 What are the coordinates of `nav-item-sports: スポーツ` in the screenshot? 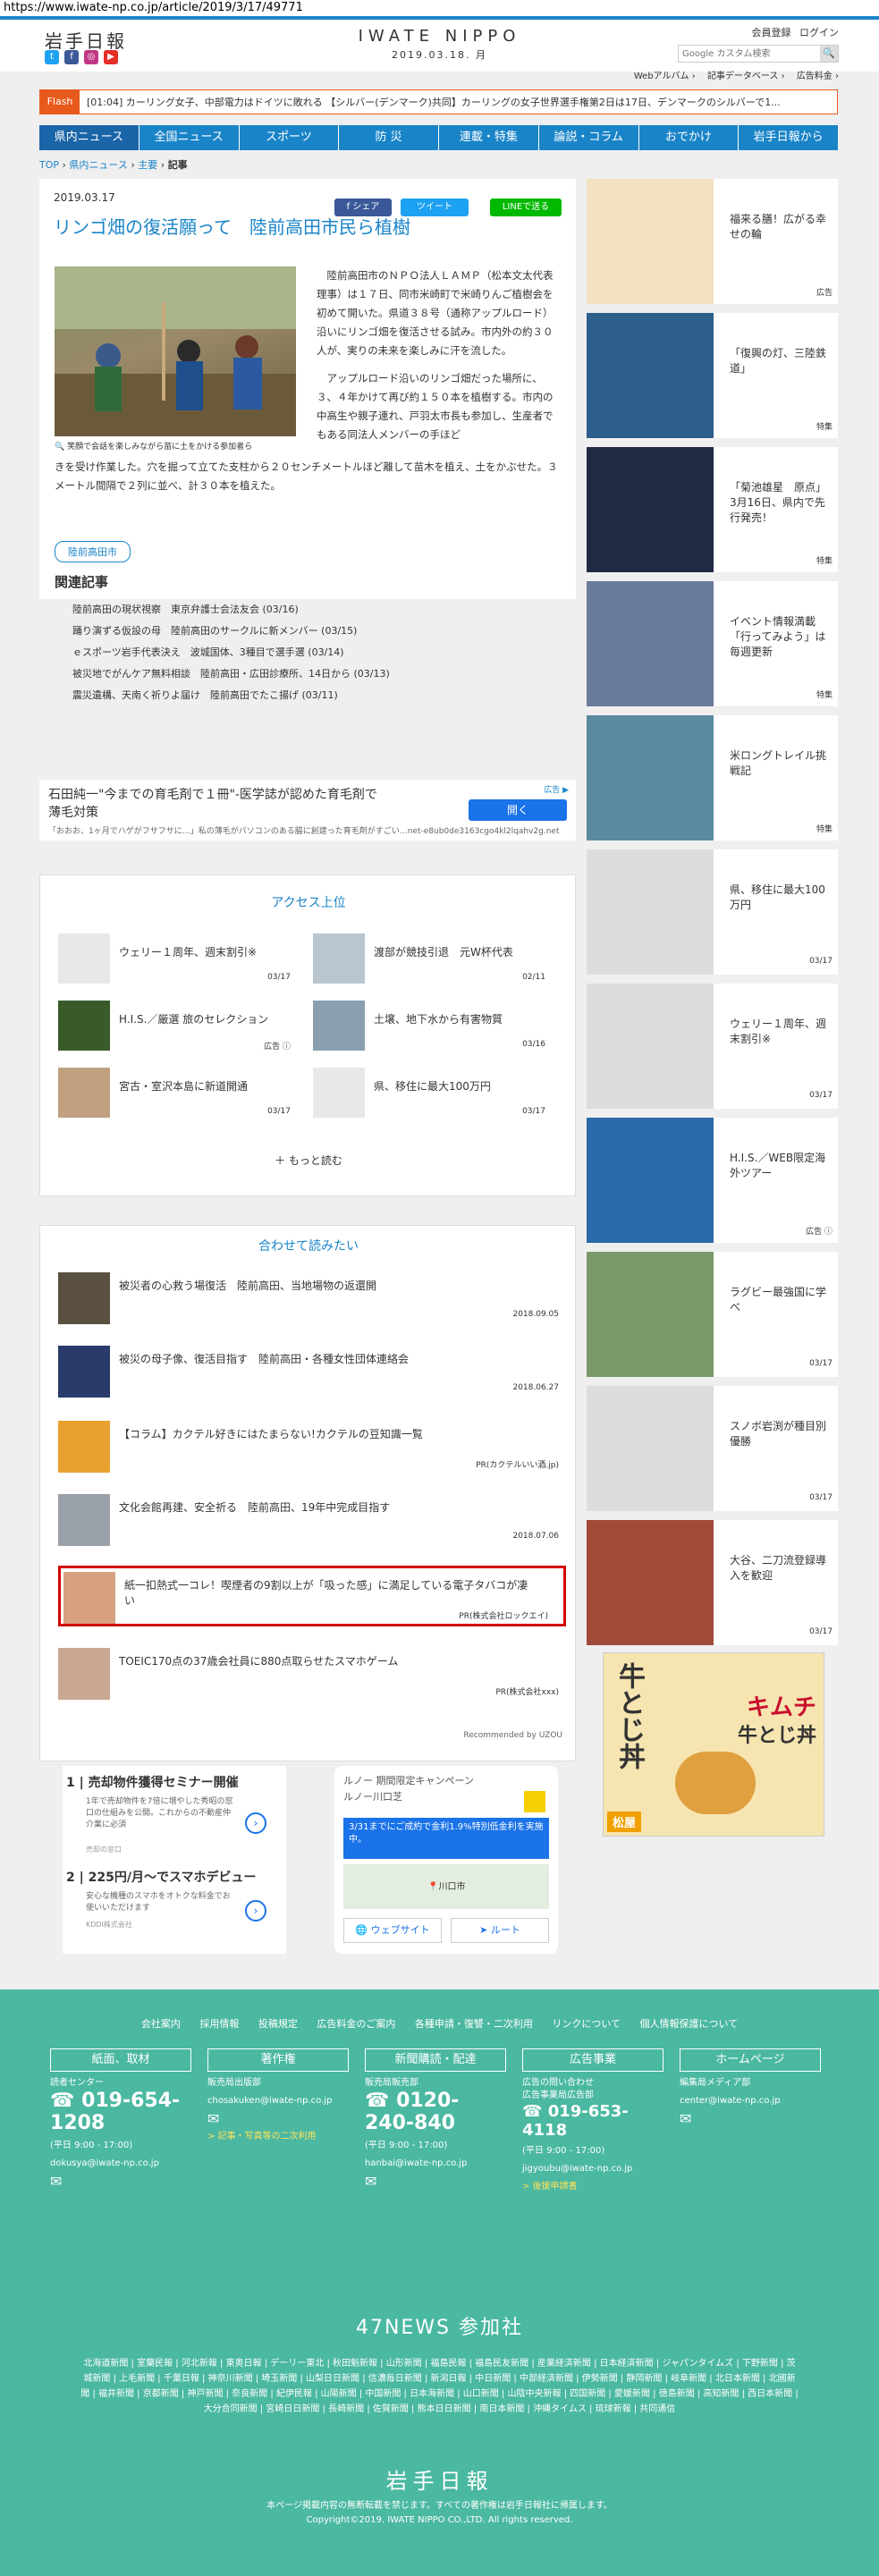 It's located at (290, 137).